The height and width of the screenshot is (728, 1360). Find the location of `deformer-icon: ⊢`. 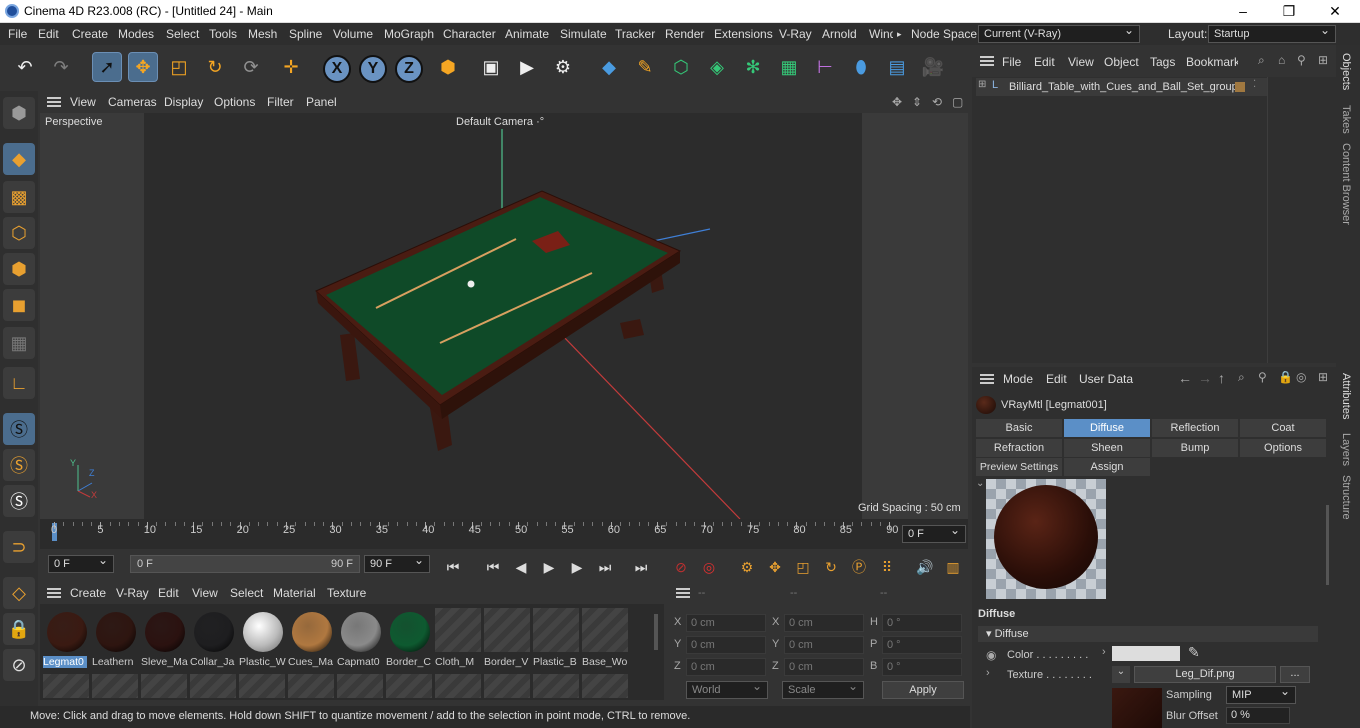

deformer-icon: ⊢ is located at coordinates (825, 67).